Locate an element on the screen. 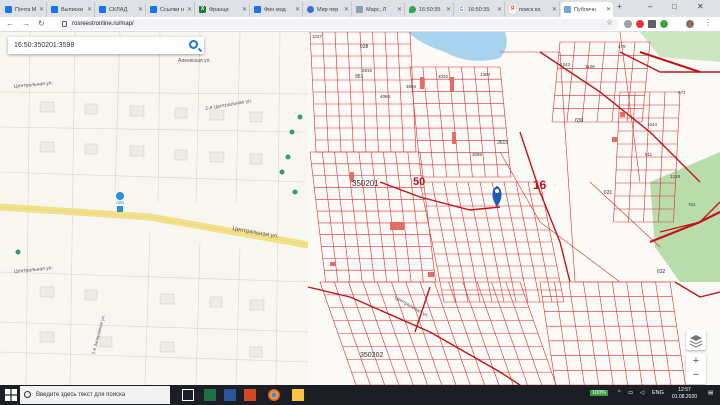  layers-button is located at coordinates (696, 340).